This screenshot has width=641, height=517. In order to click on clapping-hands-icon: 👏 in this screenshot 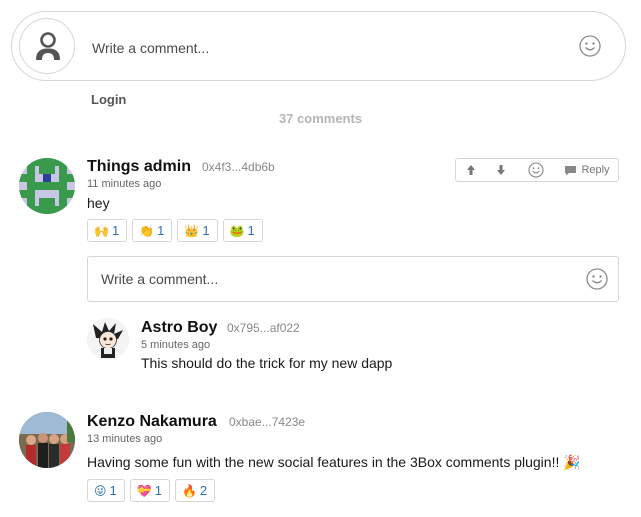, I will do `click(147, 230)`.